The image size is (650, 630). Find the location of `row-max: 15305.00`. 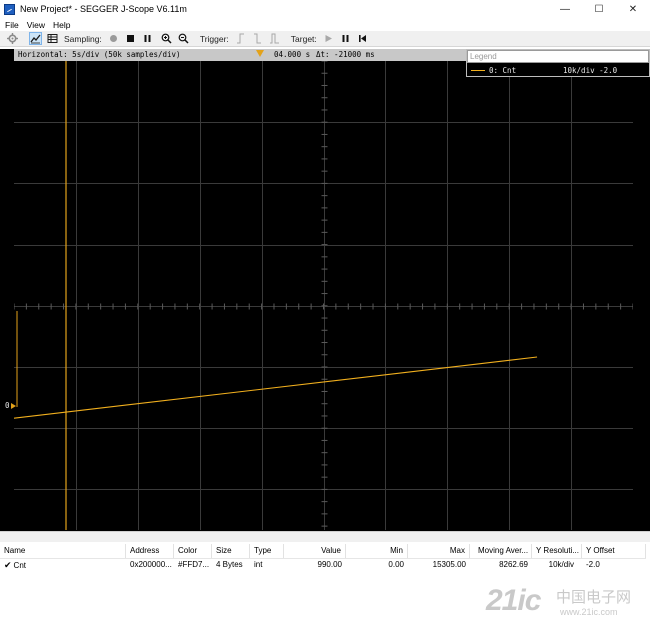

row-max: 15305.00 is located at coordinates (449, 564).